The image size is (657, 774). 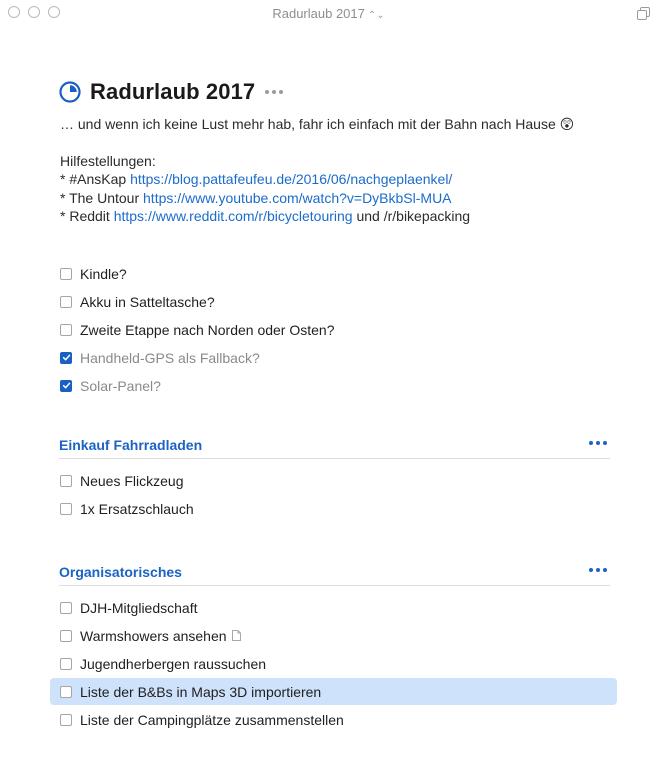 What do you see at coordinates (376, 15) in the screenshot?
I see `chevron-updown-icon: ⌃⌄` at bounding box center [376, 15].